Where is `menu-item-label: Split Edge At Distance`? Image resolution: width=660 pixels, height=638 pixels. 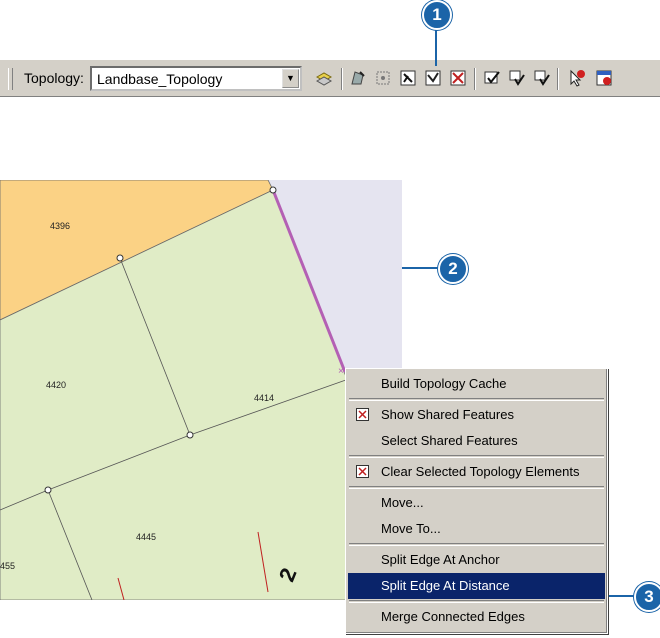 menu-item-label: Split Edge At Distance is located at coordinates (445, 585).